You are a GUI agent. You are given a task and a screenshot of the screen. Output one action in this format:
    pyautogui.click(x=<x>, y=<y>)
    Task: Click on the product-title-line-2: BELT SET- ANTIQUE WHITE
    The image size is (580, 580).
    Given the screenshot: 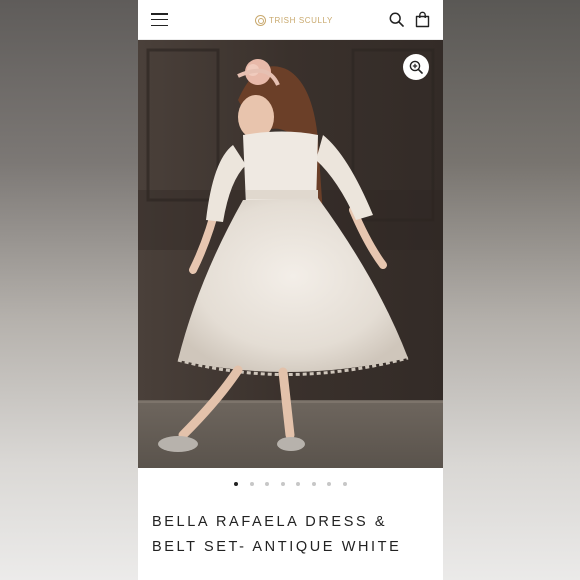 What is the action you would take?
    pyautogui.click(x=277, y=547)
    